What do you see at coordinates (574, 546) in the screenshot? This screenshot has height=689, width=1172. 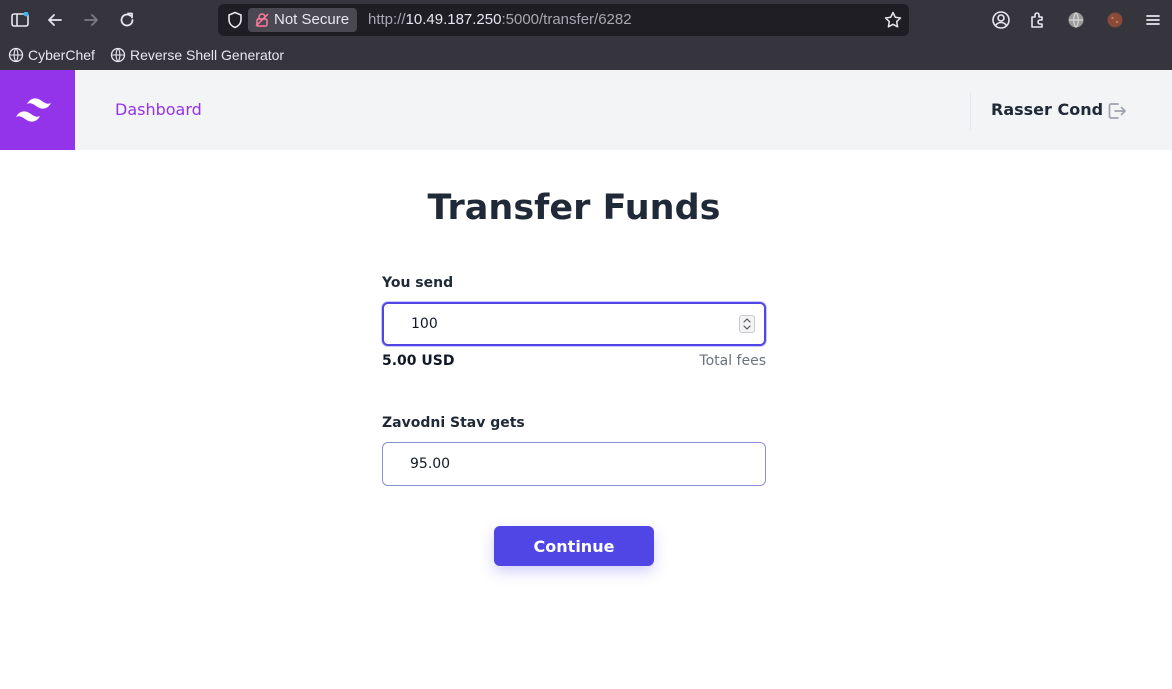 I see `continue-button: Continue` at bounding box center [574, 546].